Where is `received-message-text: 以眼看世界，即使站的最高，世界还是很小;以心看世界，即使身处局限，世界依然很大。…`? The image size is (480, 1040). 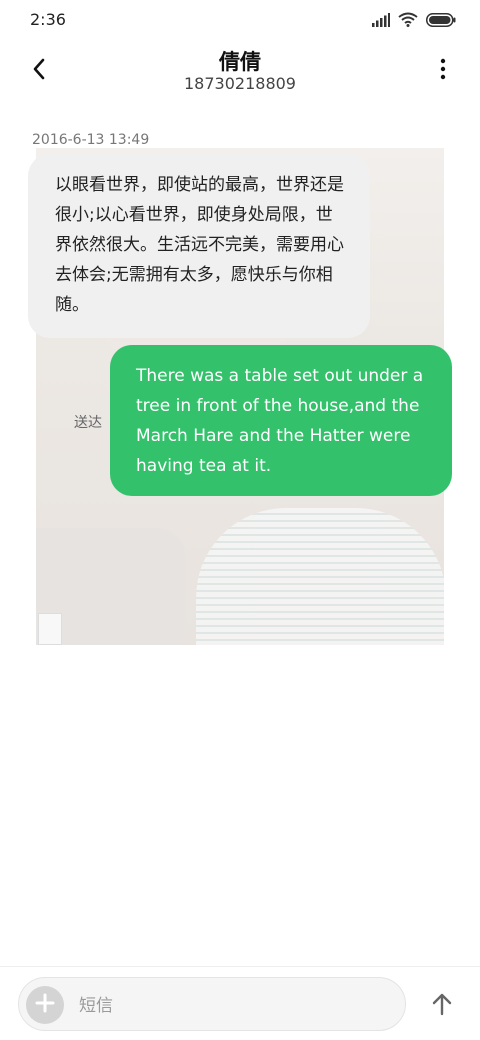
received-message-text: 以眼看世界，即使站的最高，世界还是很小;以心看世界，即使身处局限，世界依然很大。… is located at coordinates (199, 245).